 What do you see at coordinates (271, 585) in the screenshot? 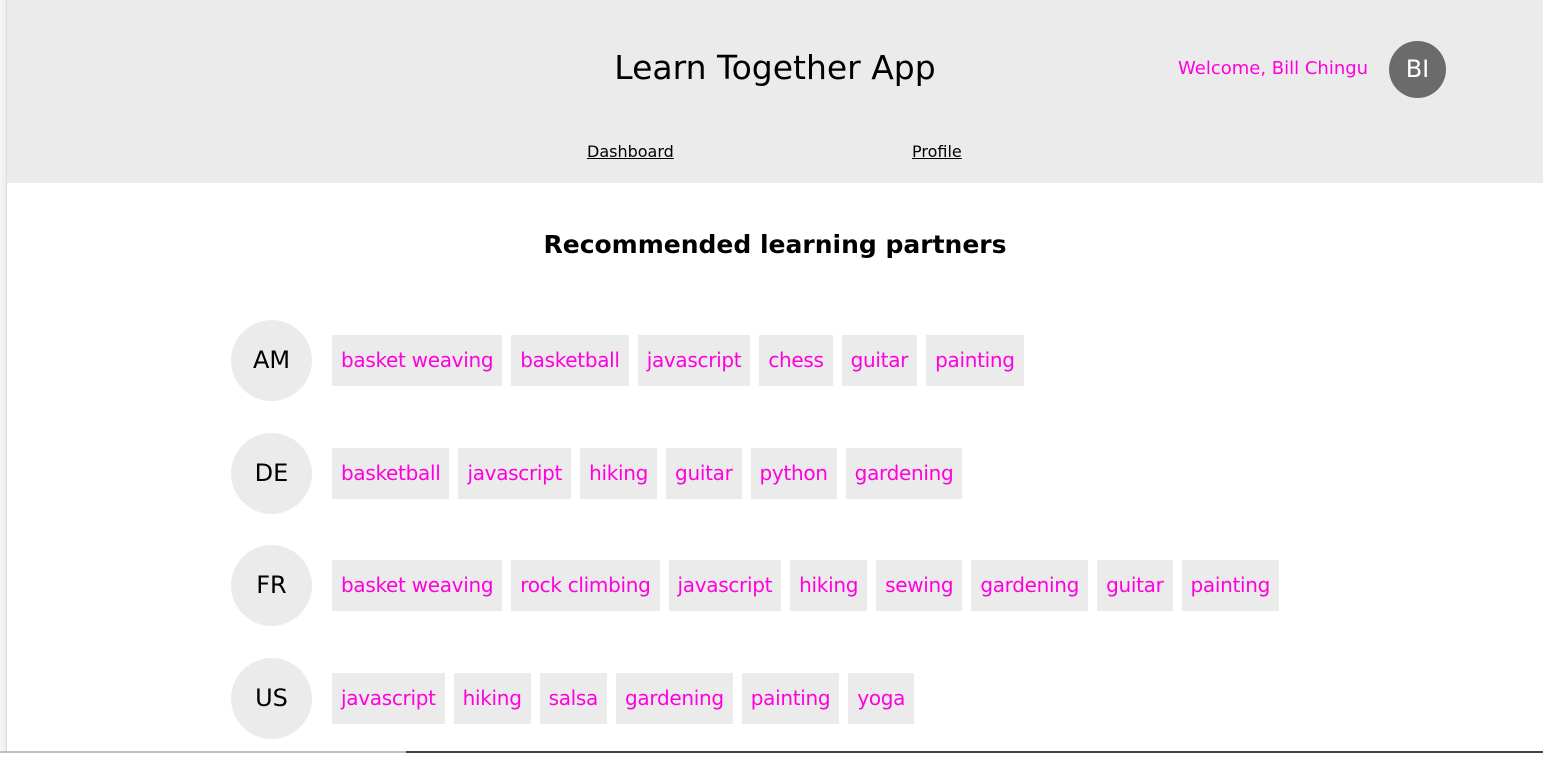
I see `partner-avatar: FR` at bounding box center [271, 585].